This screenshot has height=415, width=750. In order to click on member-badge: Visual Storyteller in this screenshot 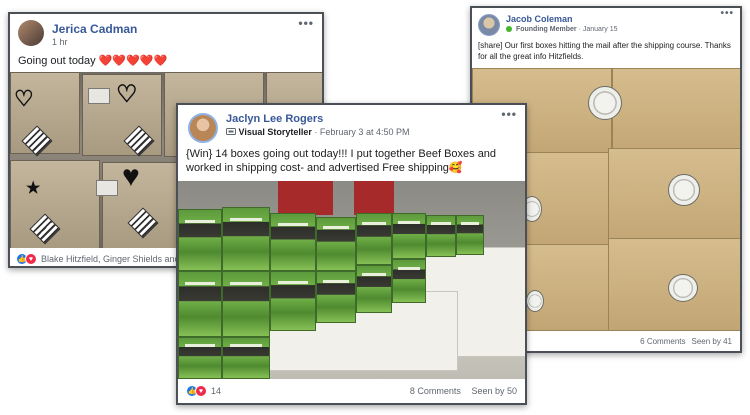, I will do `click(275, 132)`.